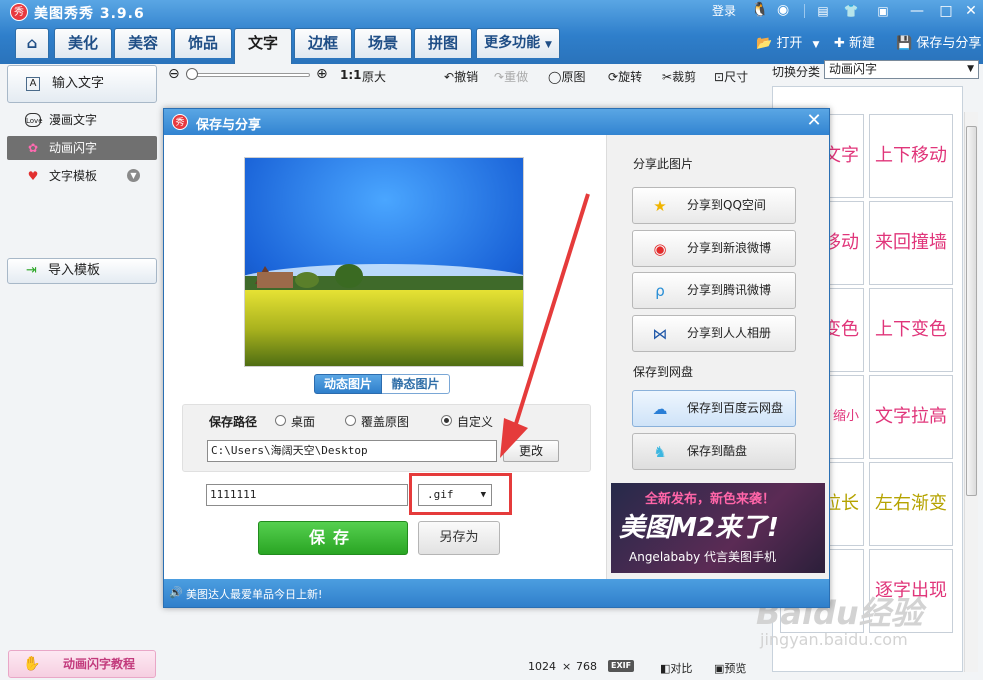 This screenshot has height=680, width=983. Describe the element at coordinates (459, 538) in the screenshot. I see `save-as-button: 另存为` at that location.